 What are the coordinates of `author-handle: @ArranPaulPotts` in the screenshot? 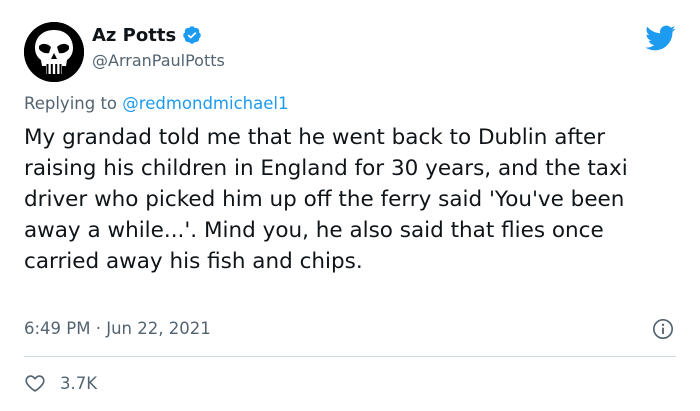 It's located at (158, 60).